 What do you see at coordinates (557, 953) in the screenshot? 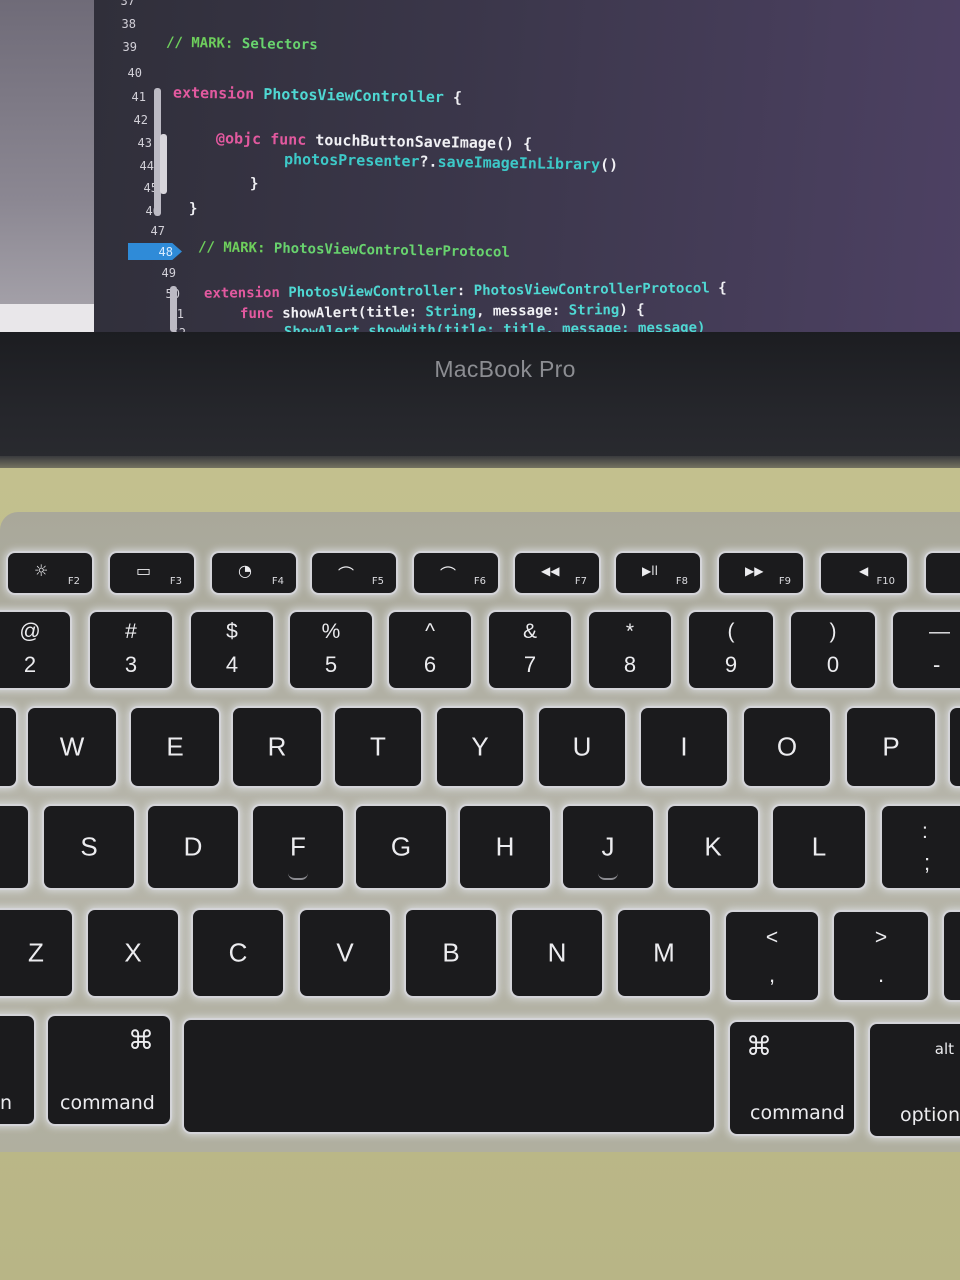
I see `key-n: N` at bounding box center [557, 953].